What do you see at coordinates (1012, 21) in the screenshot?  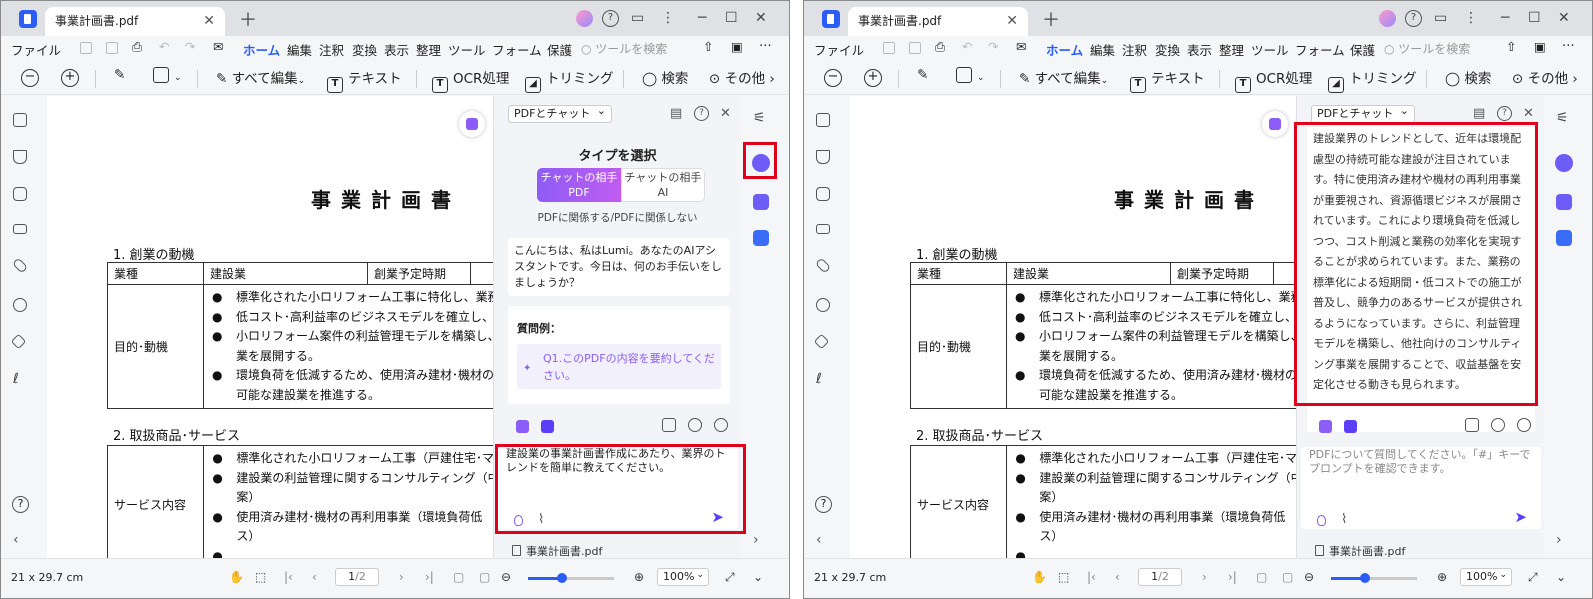 I see `tab-close-icon: ✕` at bounding box center [1012, 21].